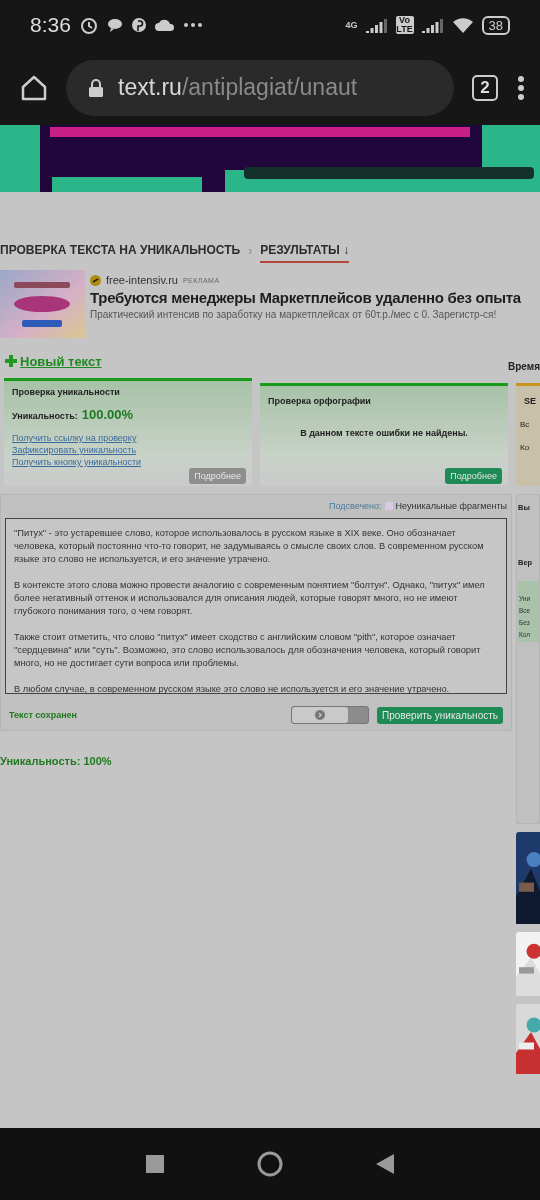  I want to click on address-bar: text.ru/antiplagiat/unaut, so click(260, 87).